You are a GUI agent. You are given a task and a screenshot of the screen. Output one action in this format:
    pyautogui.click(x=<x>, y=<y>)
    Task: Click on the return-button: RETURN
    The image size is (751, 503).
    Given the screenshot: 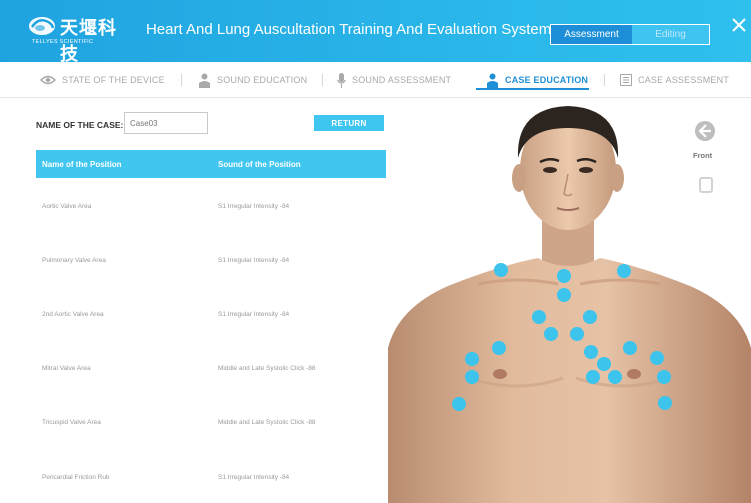 What is the action you would take?
    pyautogui.click(x=349, y=123)
    